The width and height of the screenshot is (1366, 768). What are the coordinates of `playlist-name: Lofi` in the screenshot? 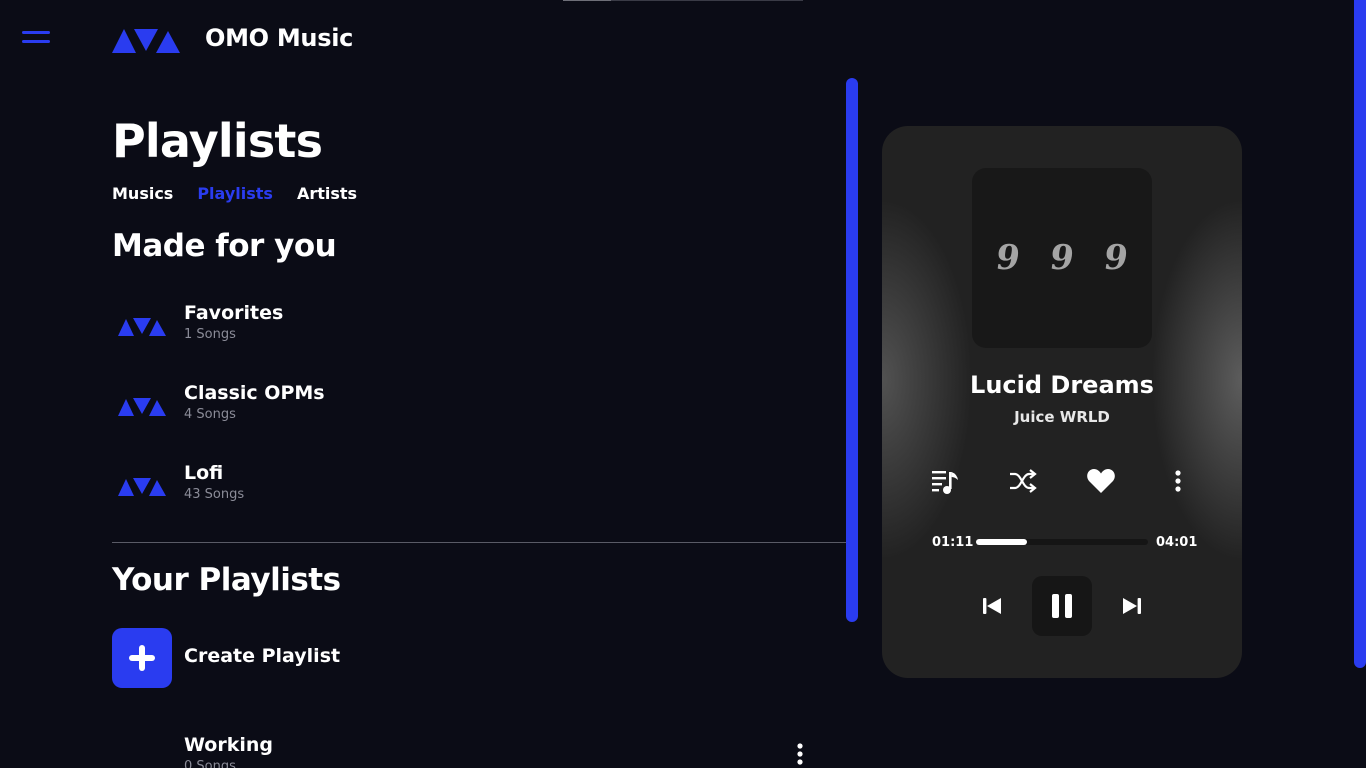 It's located at (204, 473).